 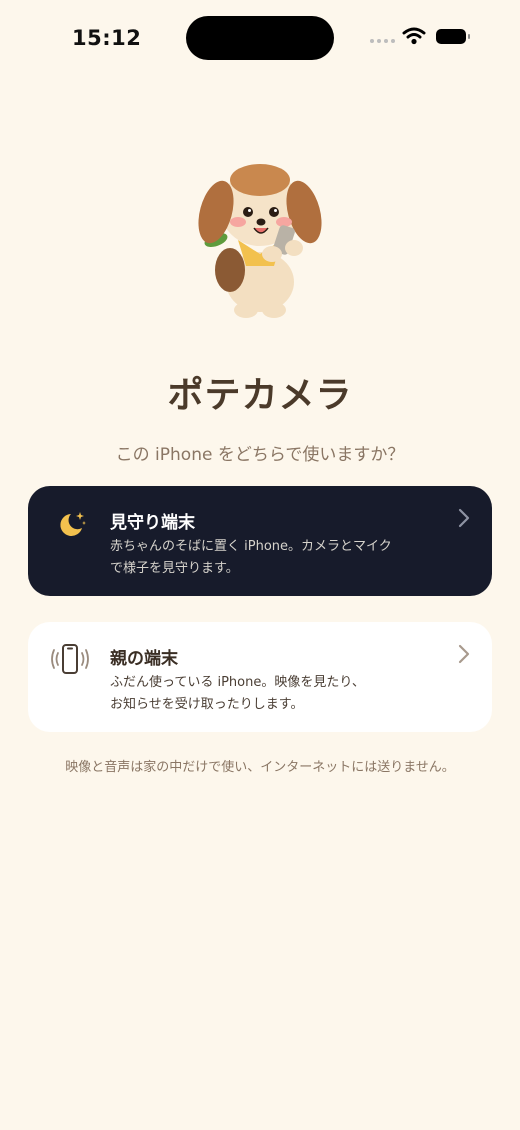 I want to click on status-bar: 15:12, so click(x=260, y=38).